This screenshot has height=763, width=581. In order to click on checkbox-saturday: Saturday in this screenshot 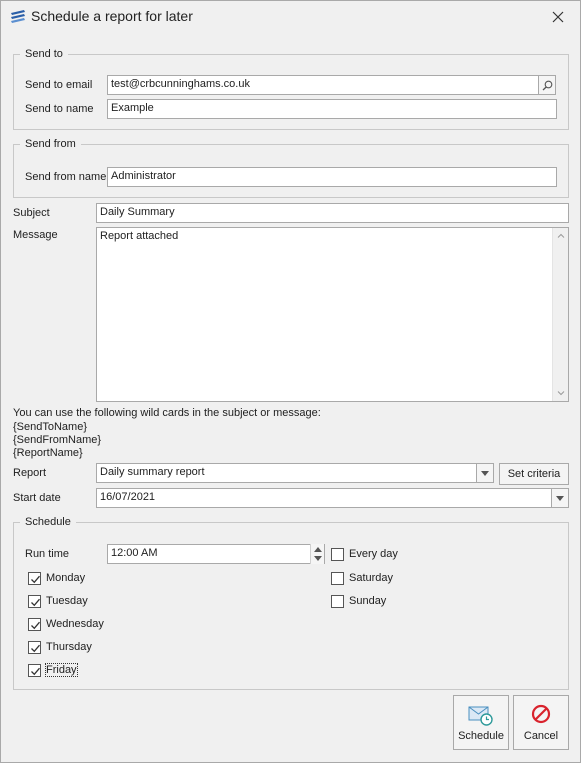, I will do `click(362, 578)`.